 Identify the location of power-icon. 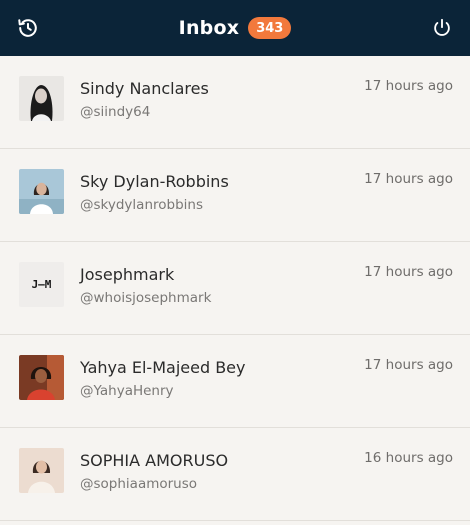
(442, 27).